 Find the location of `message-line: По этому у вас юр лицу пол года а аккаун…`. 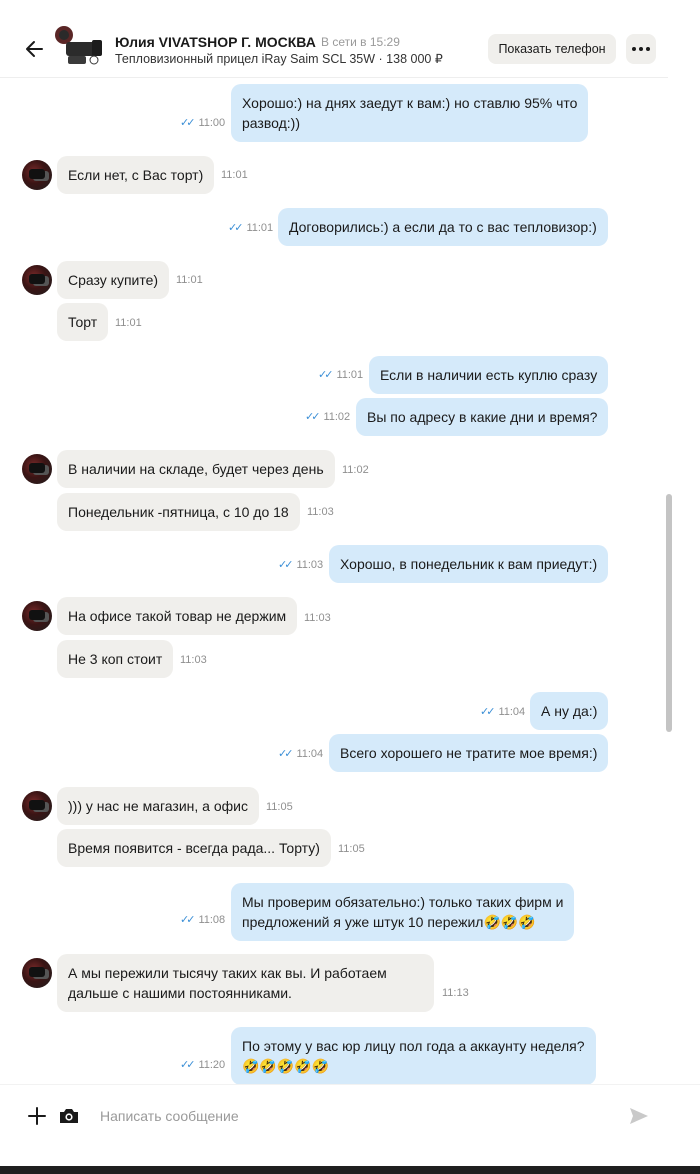

message-line: По этому у вас юр лицу пол года а аккаун… is located at coordinates (413, 1046).